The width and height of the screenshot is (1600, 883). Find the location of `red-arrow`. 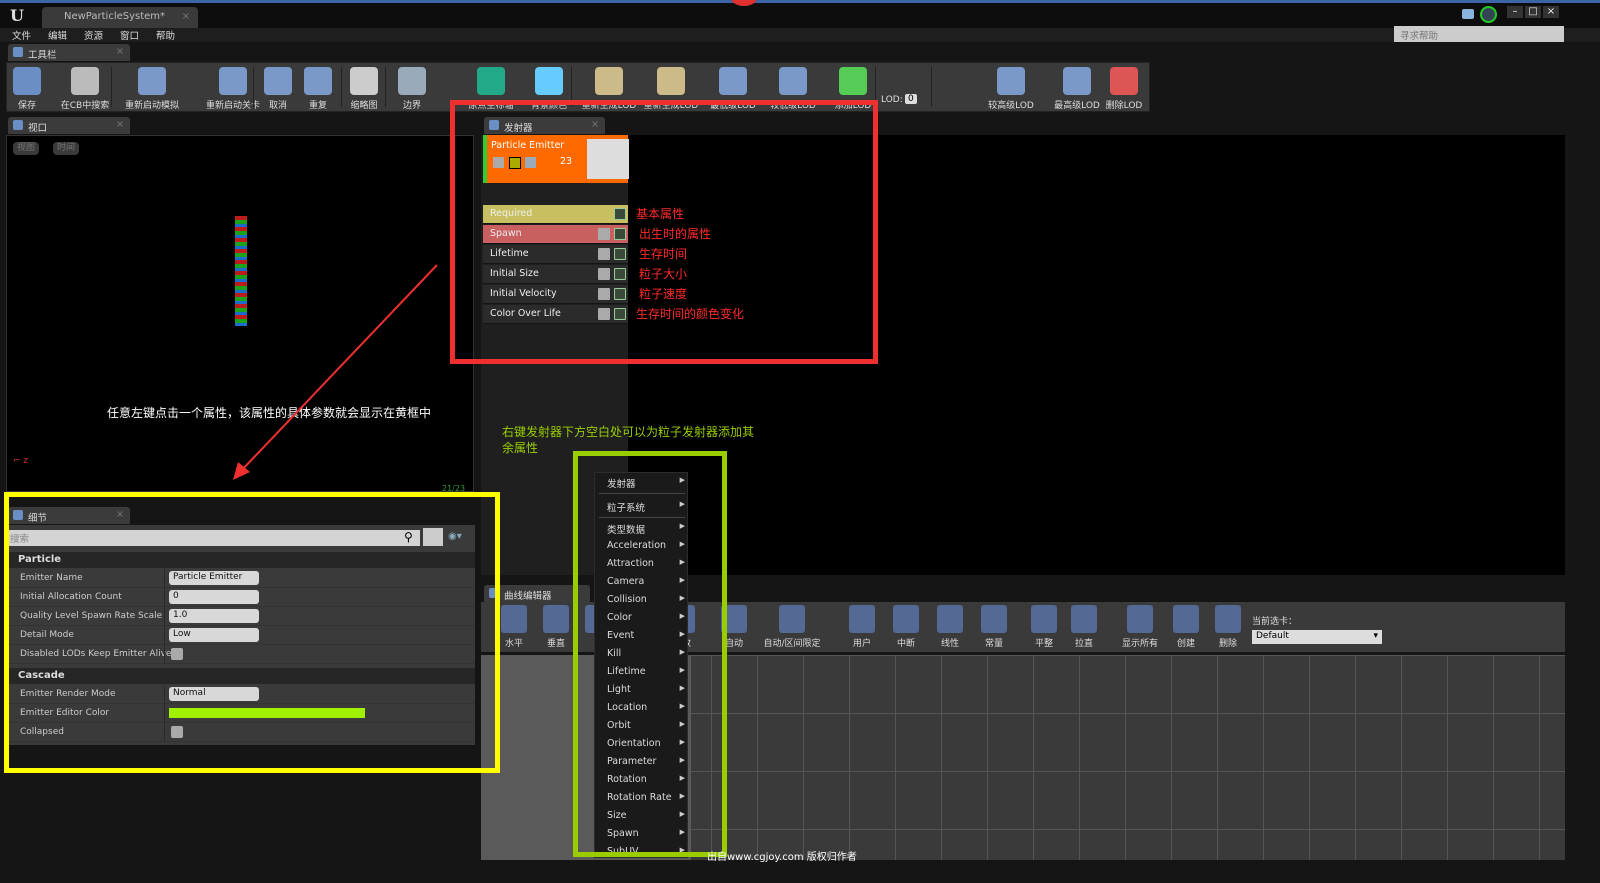

red-arrow is located at coordinates (335, 372).